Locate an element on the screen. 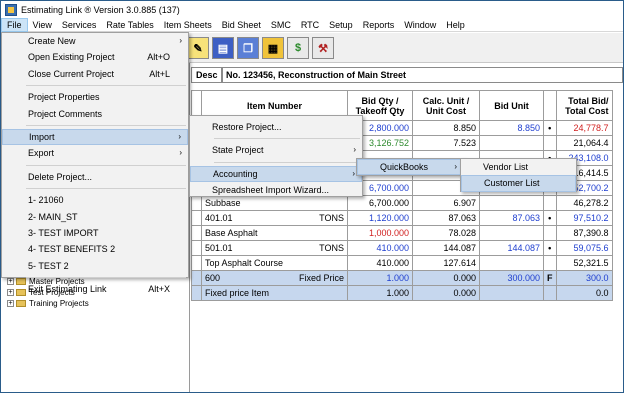 This screenshot has height=393, width=624. bid-unit-cell: 87.063 is located at coordinates (511, 218).